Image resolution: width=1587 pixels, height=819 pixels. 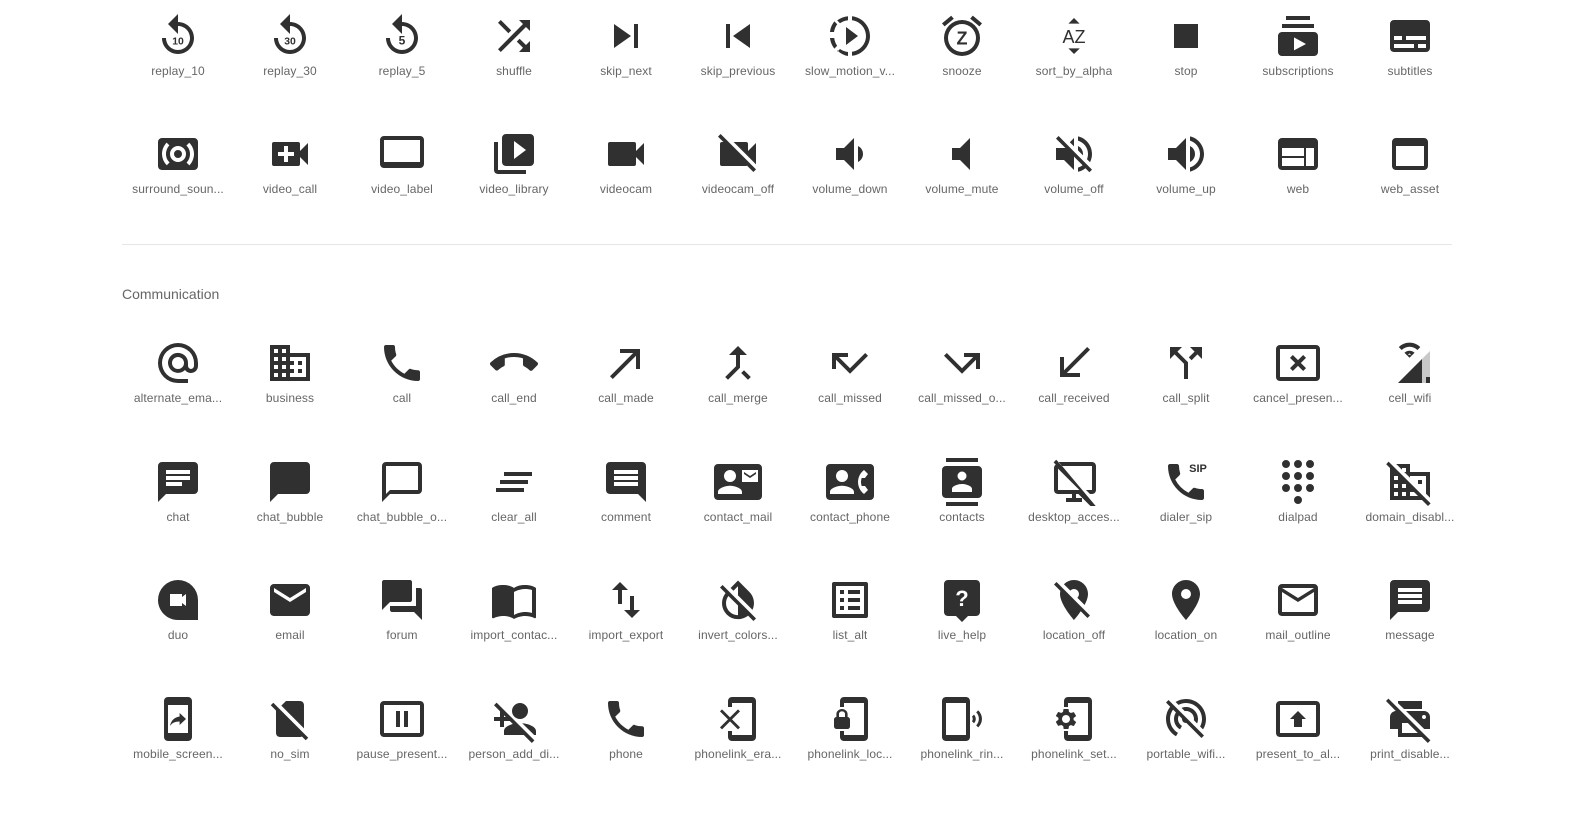 What do you see at coordinates (1186, 62) in the screenshot?
I see `icon-tile-stop: stop` at bounding box center [1186, 62].